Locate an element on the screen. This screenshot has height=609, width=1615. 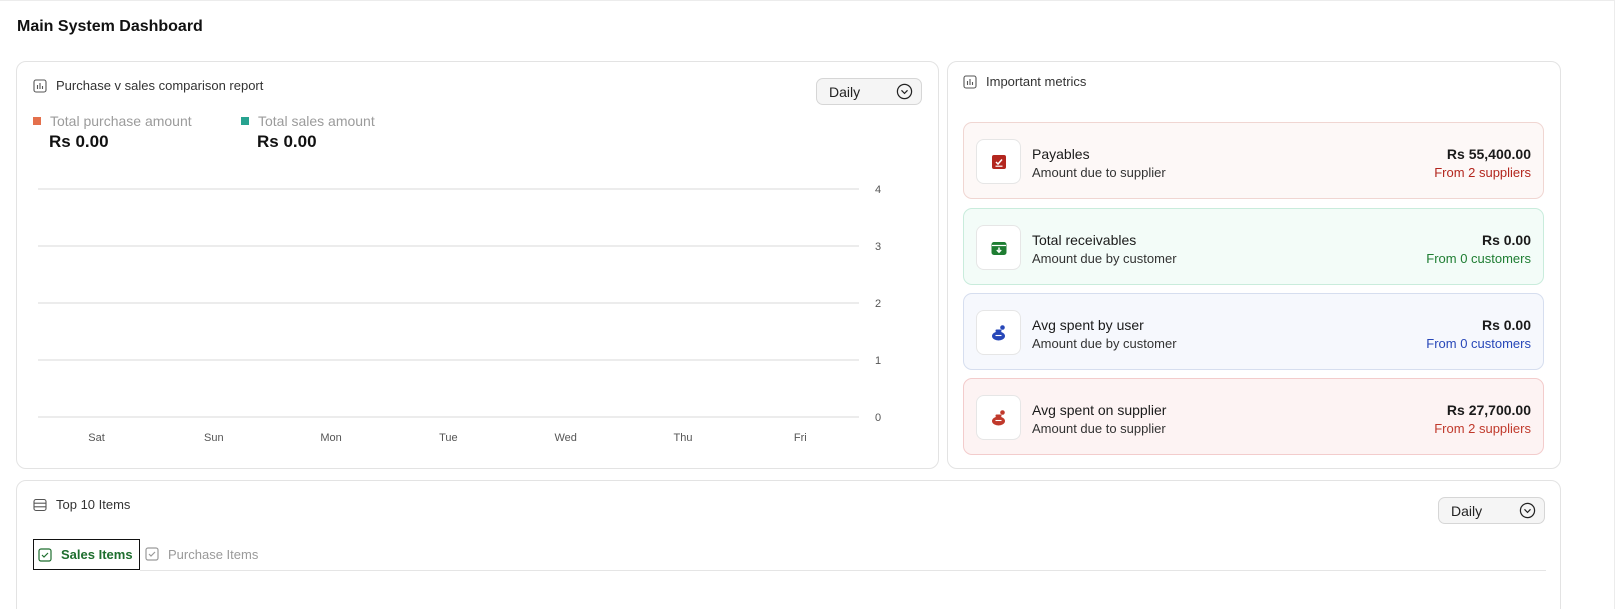
legend-value-sales: Rs 0.00 is located at coordinates (287, 141).